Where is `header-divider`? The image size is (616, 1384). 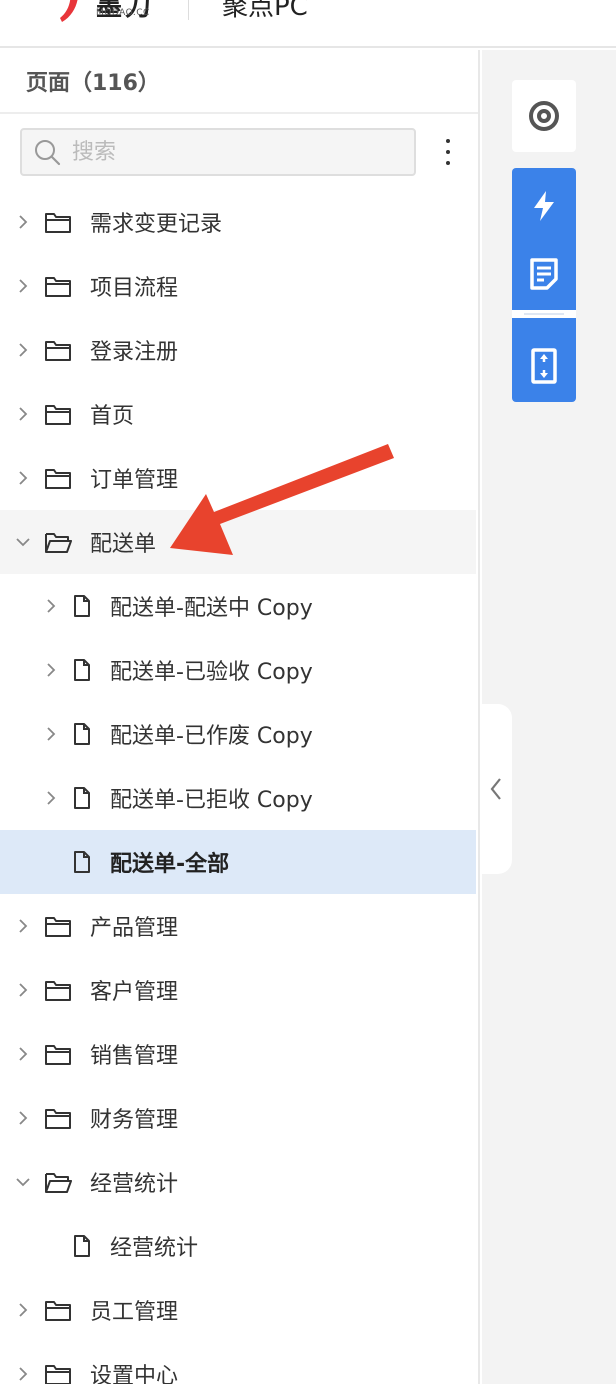
header-divider is located at coordinates (188, 10).